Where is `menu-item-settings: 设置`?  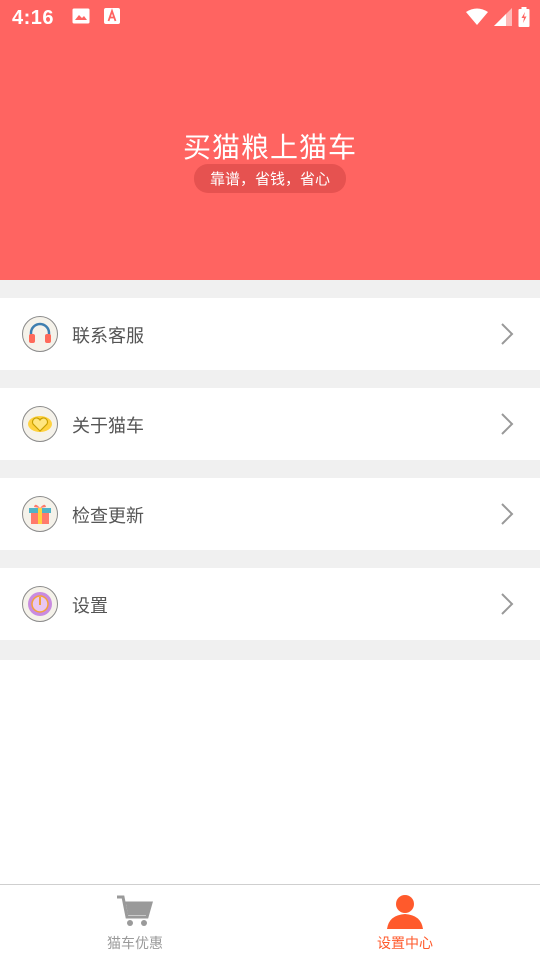 menu-item-settings: 设置 is located at coordinates (270, 604).